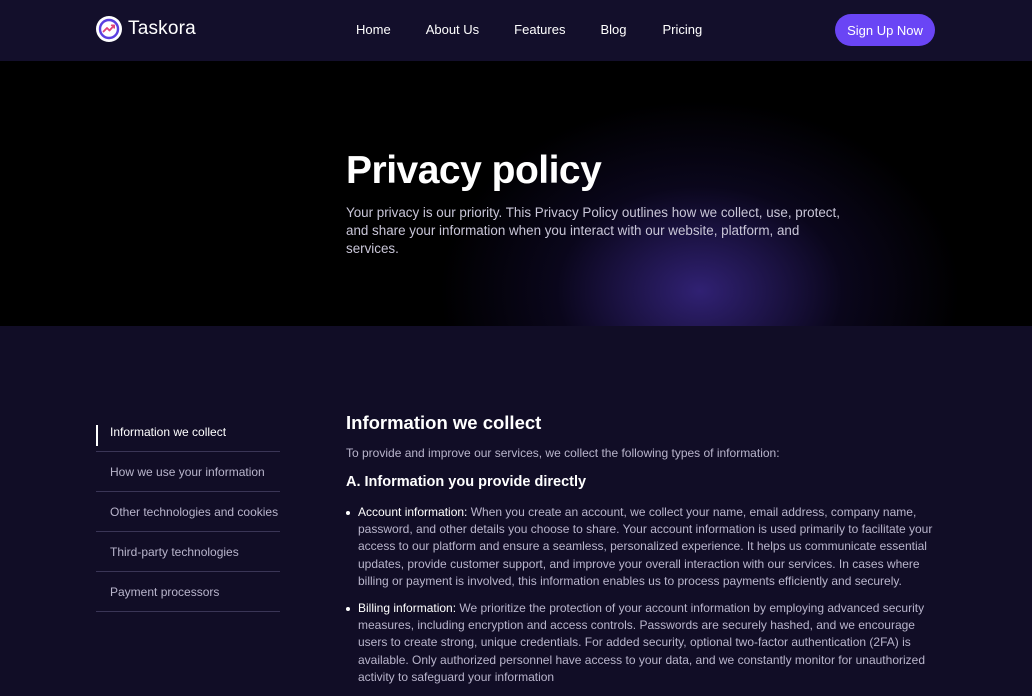 The image size is (1032, 696). I want to click on toc-item-label: How we use your information, so click(187, 471).